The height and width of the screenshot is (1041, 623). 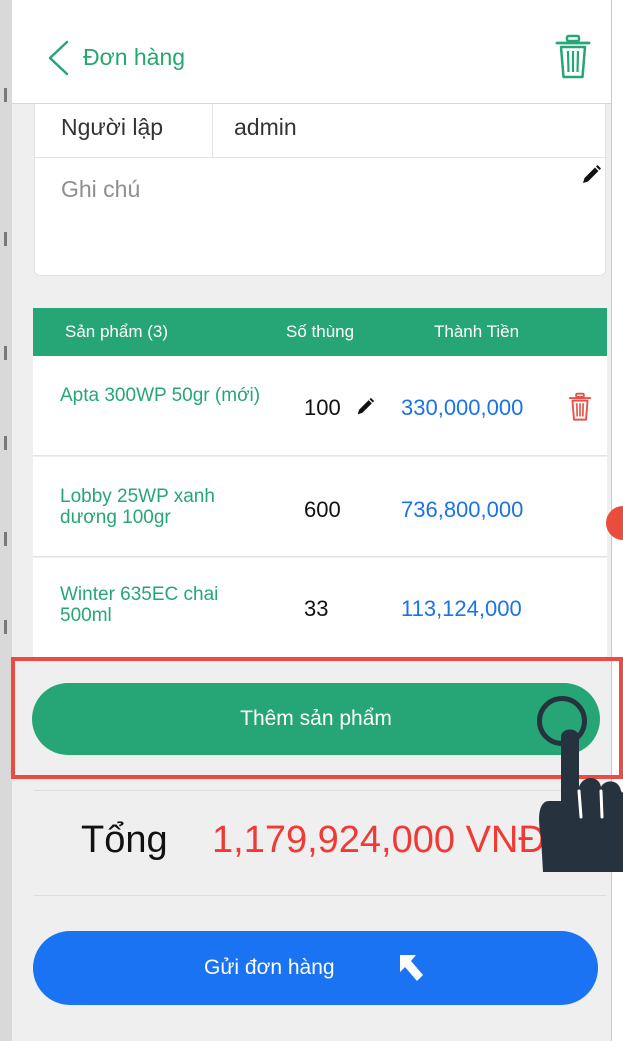 I want to click on app-header: Đơn hàng, so click(x=311, y=52).